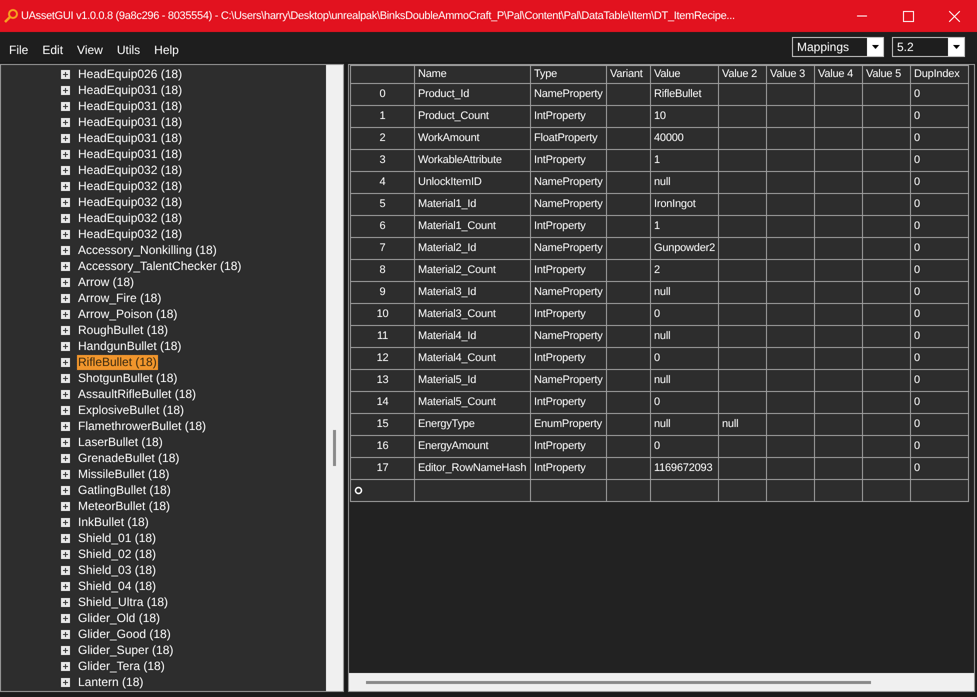  What do you see at coordinates (382, 490) in the screenshot?
I see `row-header` at bounding box center [382, 490].